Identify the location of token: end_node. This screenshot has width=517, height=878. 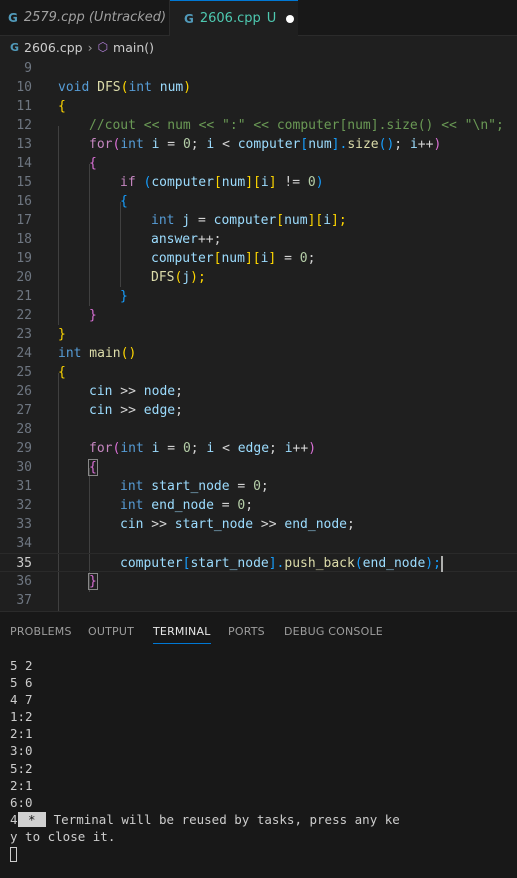
(394, 563).